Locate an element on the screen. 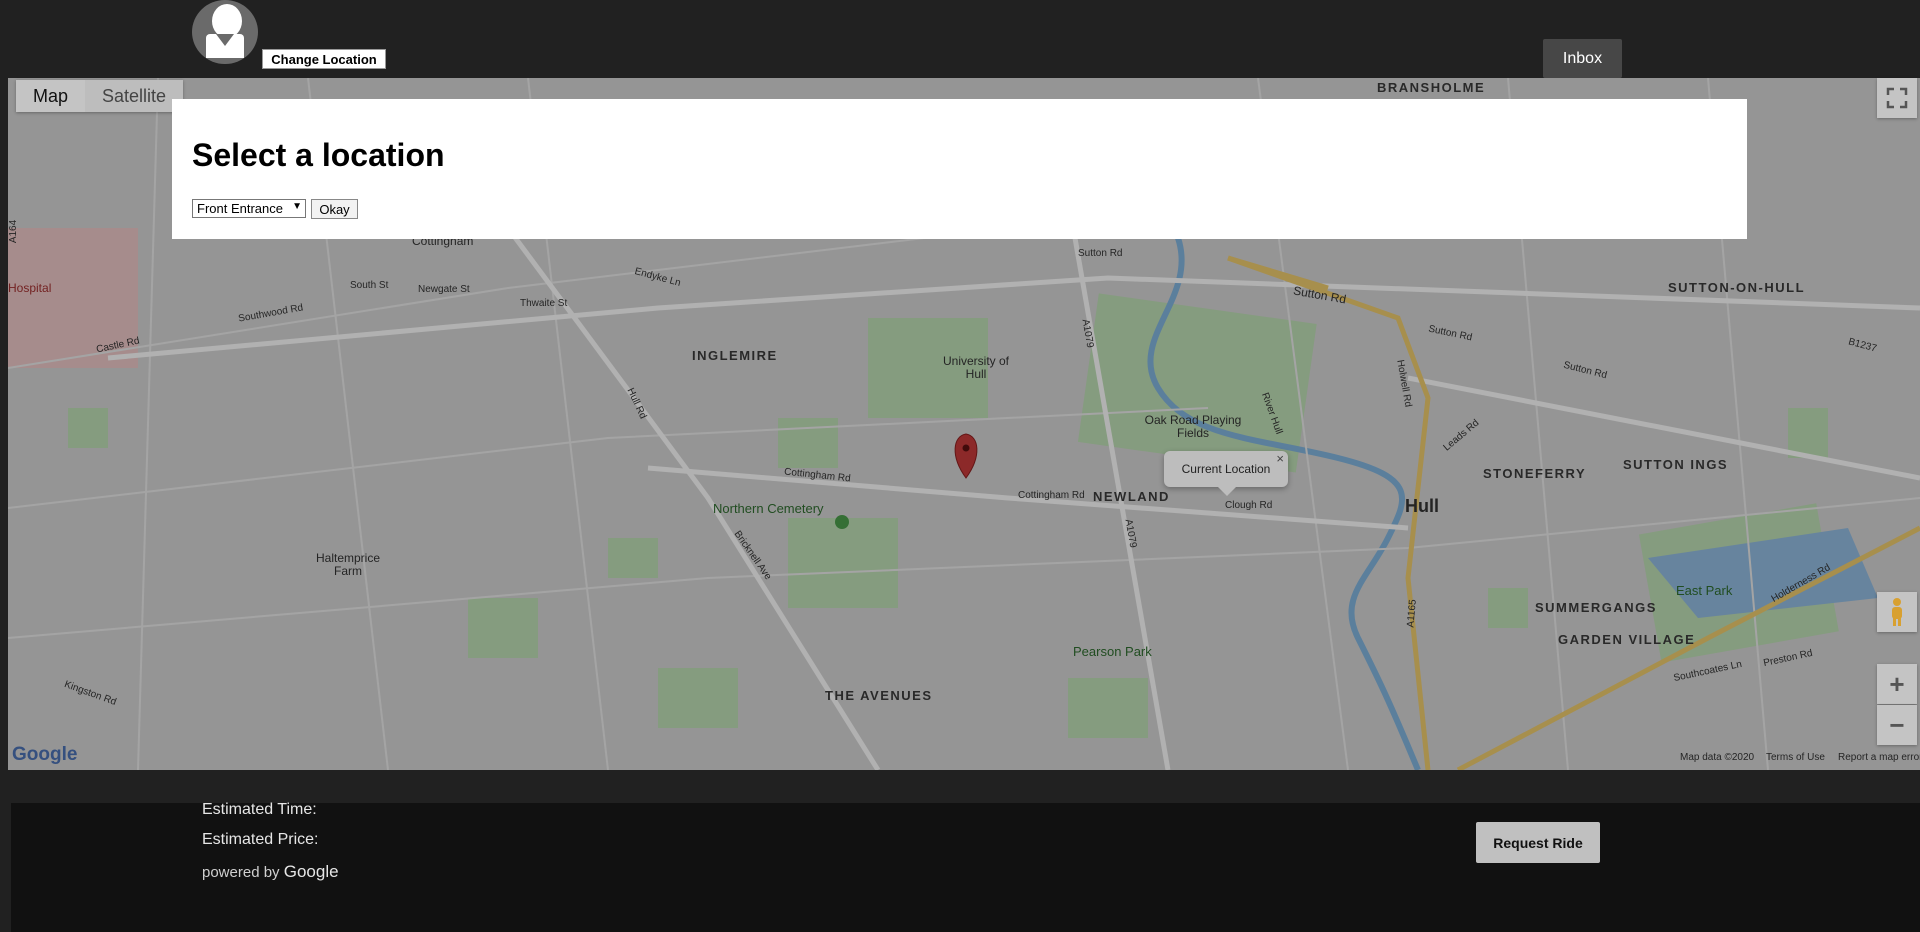 The height and width of the screenshot is (932, 1920). map-type-map-button: Map is located at coordinates (51, 96).